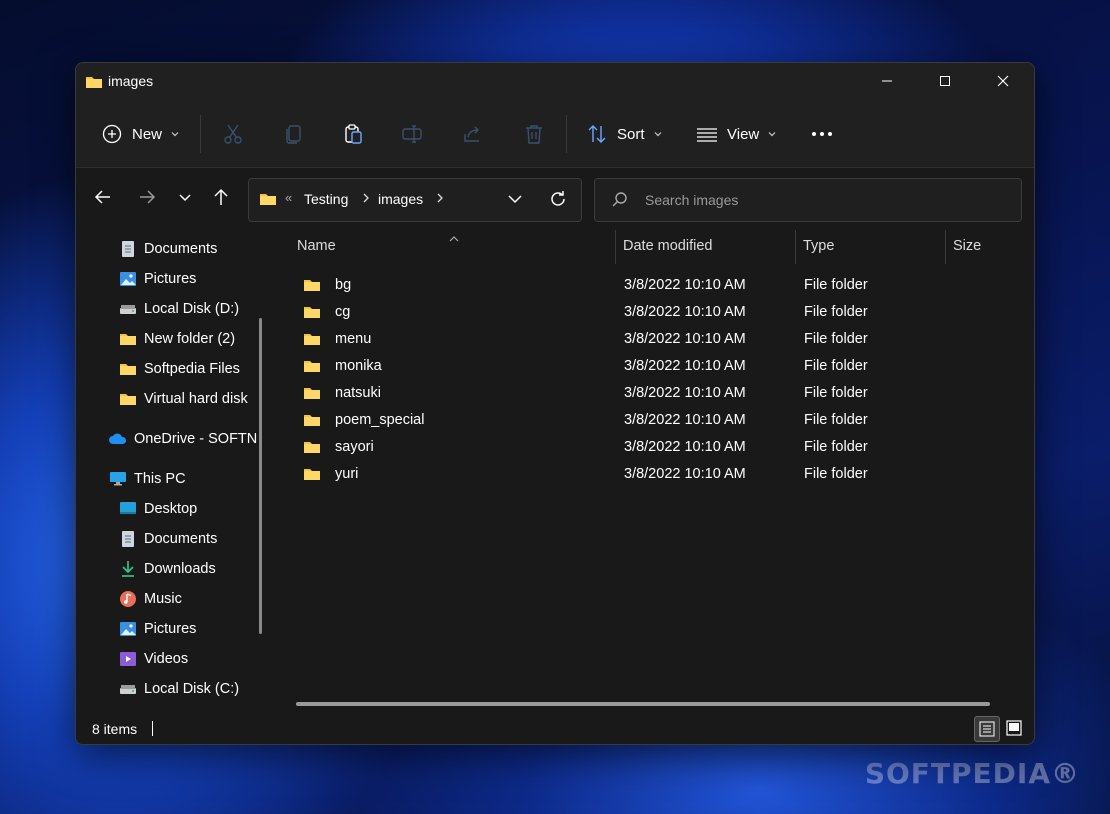 This screenshot has height=814, width=1110. I want to click on file-row: menu 3/8/2022 10:10 AM File folder, so click(654, 339).